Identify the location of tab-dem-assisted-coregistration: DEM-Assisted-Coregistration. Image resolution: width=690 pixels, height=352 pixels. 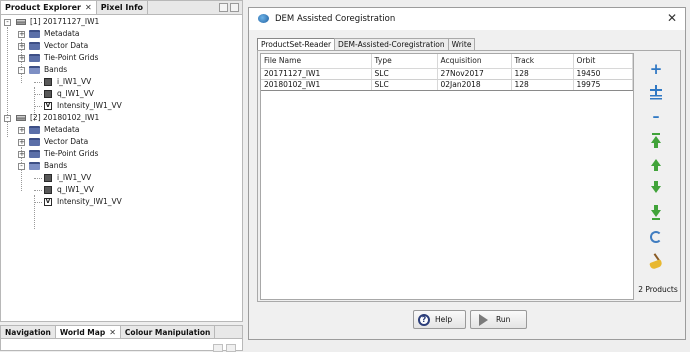
(391, 44).